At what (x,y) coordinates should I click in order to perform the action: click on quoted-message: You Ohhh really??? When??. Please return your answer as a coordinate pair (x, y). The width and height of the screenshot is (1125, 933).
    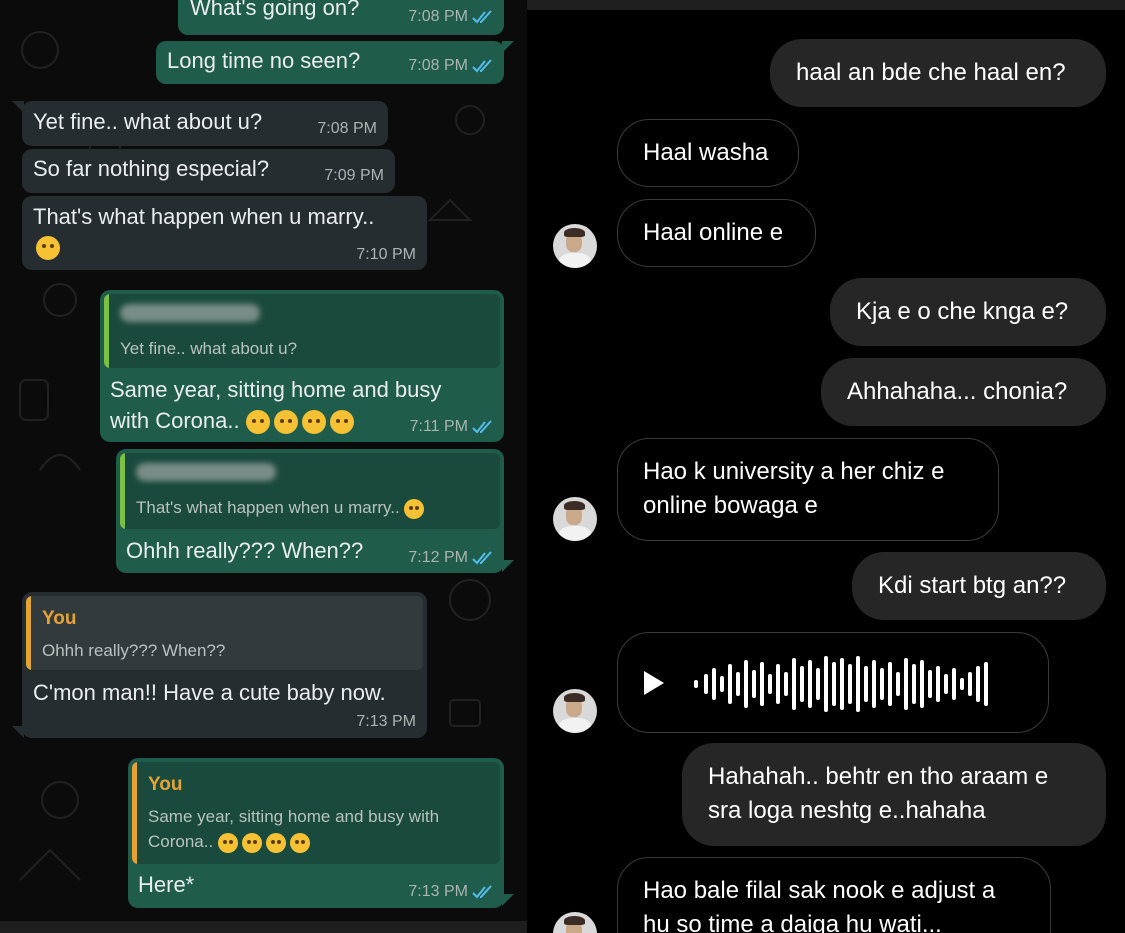
    Looking at the image, I should click on (224, 633).